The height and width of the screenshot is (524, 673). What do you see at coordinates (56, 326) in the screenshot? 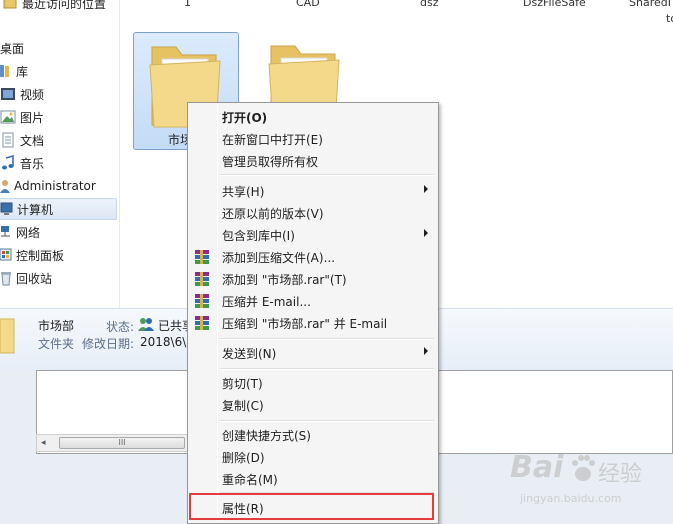
I see `details-name: 市场部` at bounding box center [56, 326].